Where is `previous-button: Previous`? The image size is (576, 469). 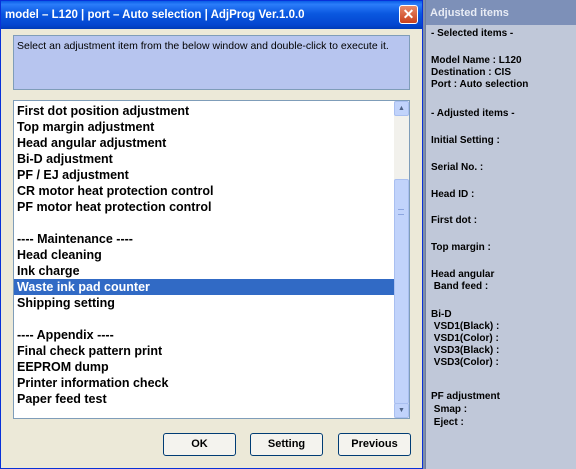
previous-button: Previous is located at coordinates (374, 444).